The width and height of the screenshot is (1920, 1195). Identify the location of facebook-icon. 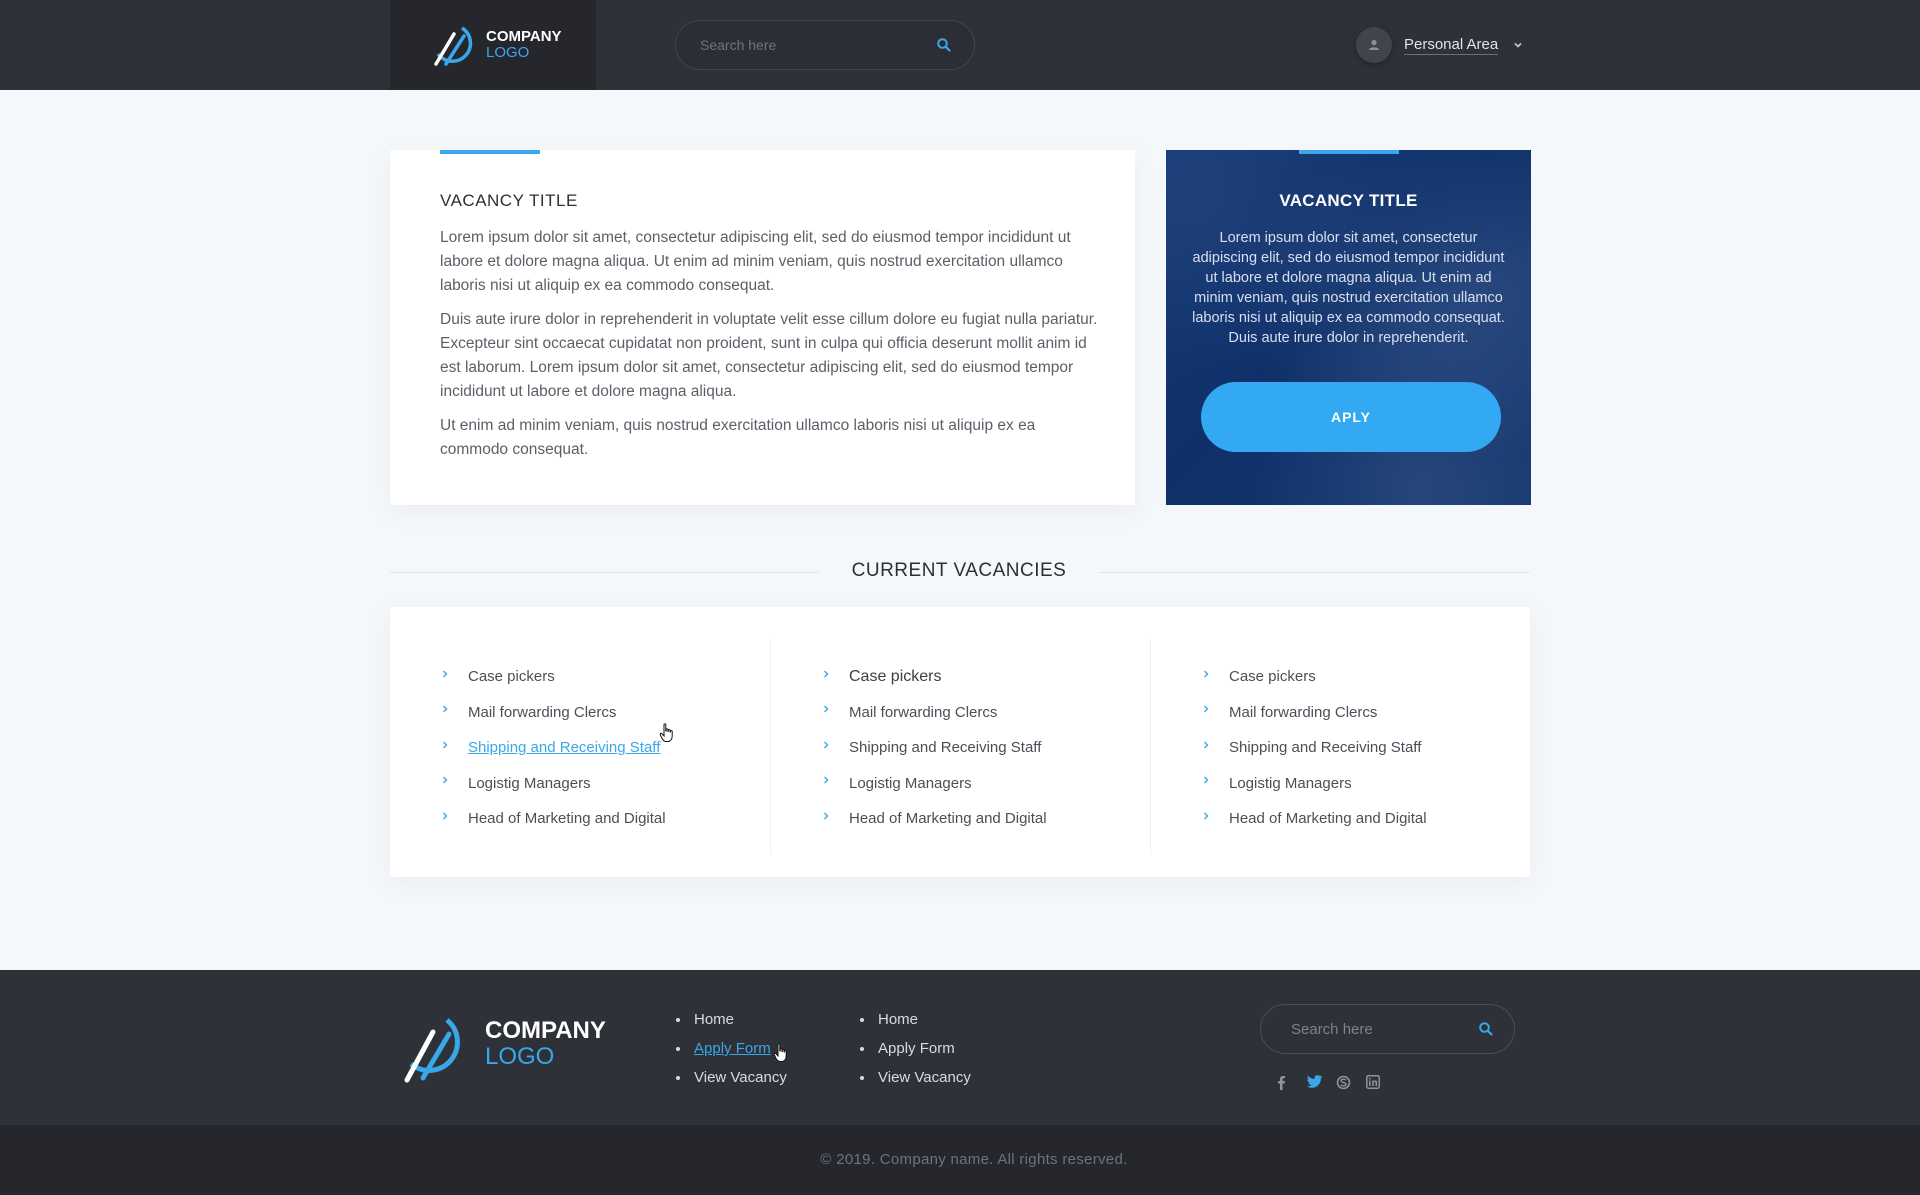
(1291, 1082).